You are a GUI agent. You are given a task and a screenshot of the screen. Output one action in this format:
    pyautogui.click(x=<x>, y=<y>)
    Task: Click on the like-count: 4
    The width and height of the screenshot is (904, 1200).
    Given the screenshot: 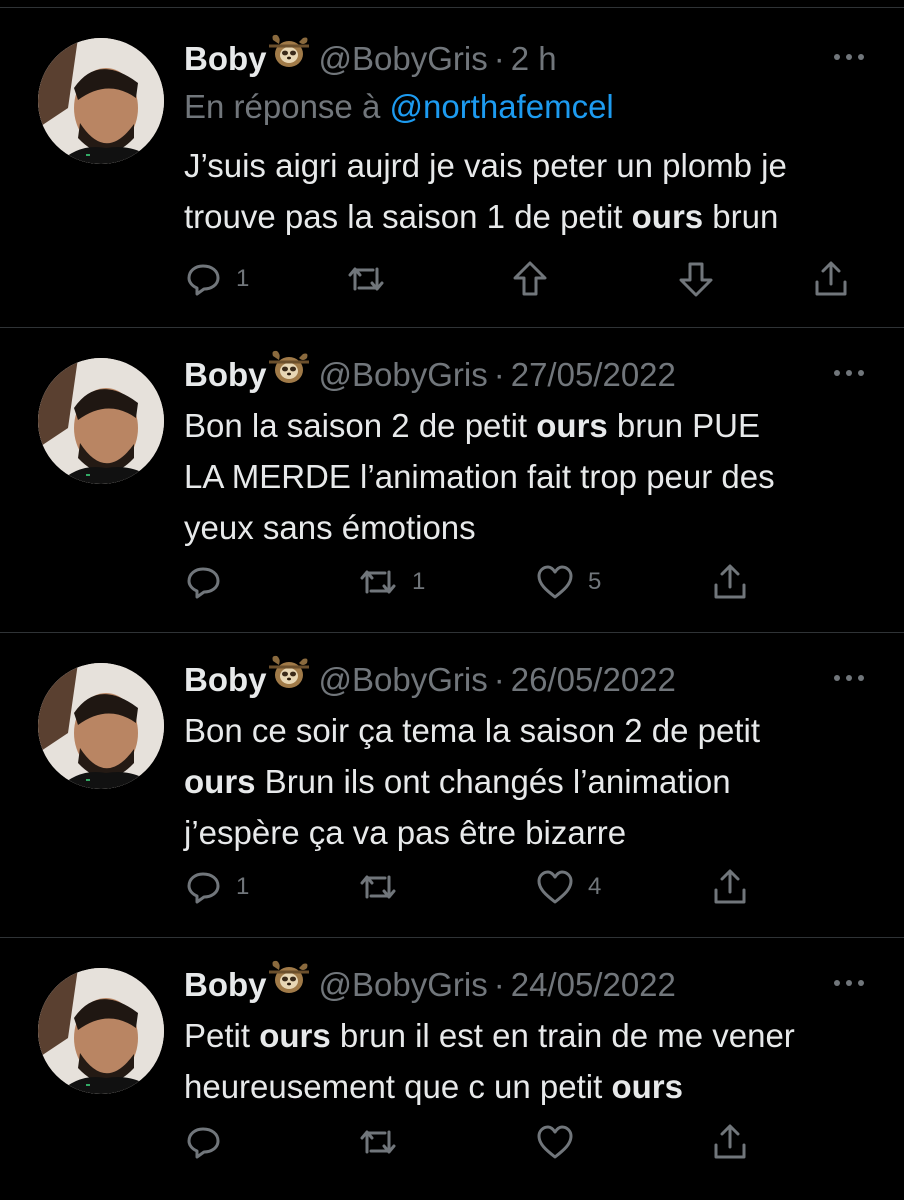 What is the action you would take?
    pyautogui.click(x=595, y=886)
    